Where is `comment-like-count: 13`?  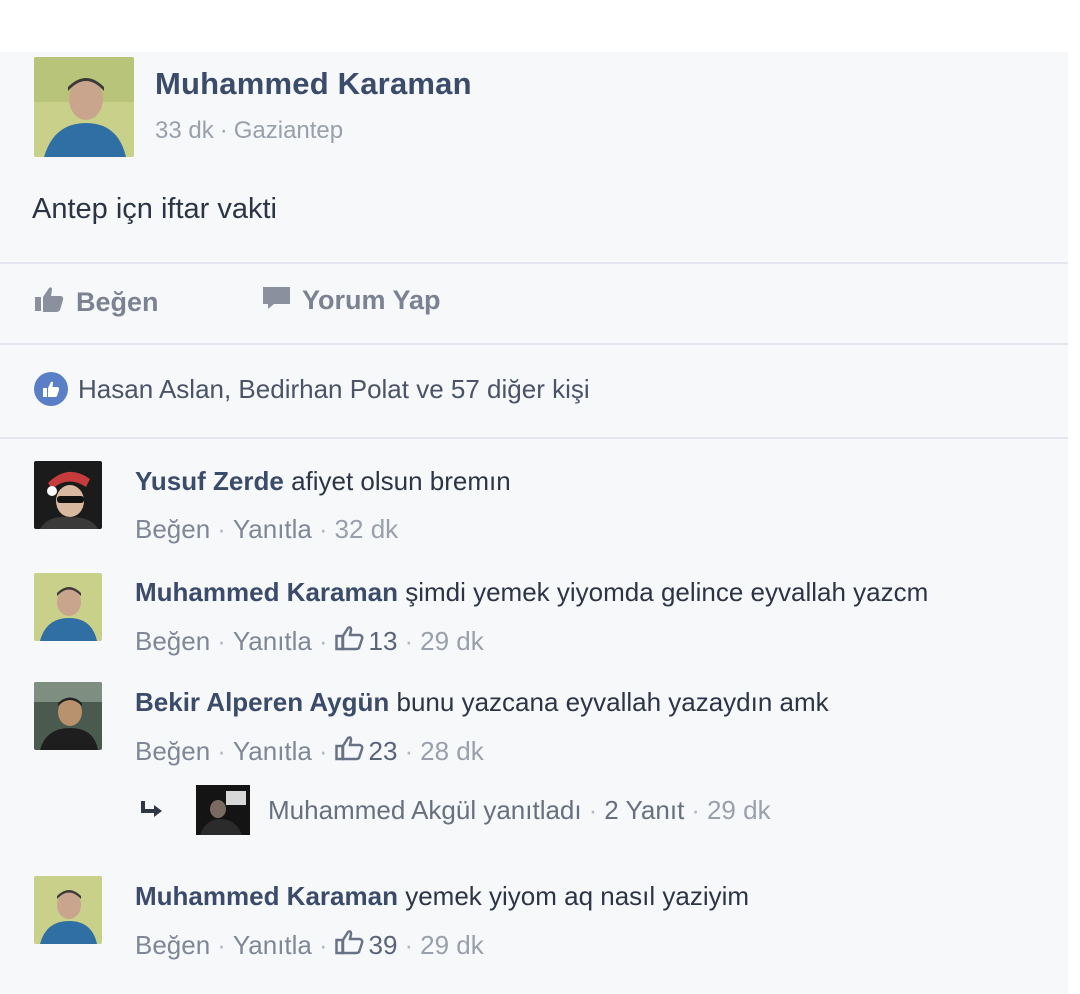
comment-like-count: 13 is located at coordinates (383, 641).